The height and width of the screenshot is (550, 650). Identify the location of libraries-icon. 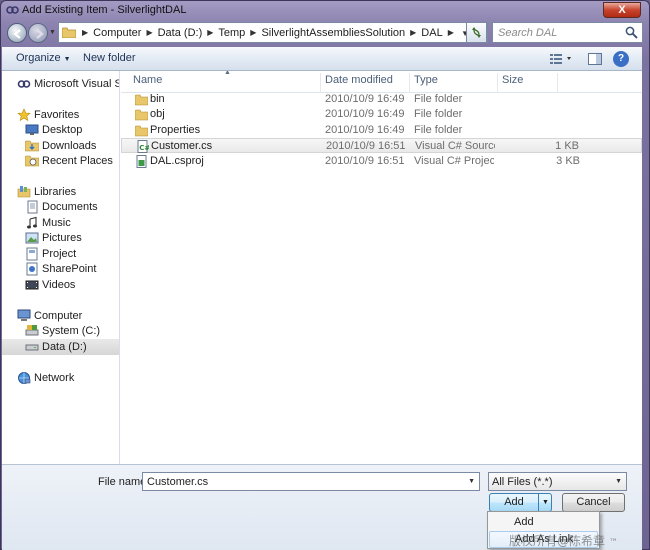
(24, 192).